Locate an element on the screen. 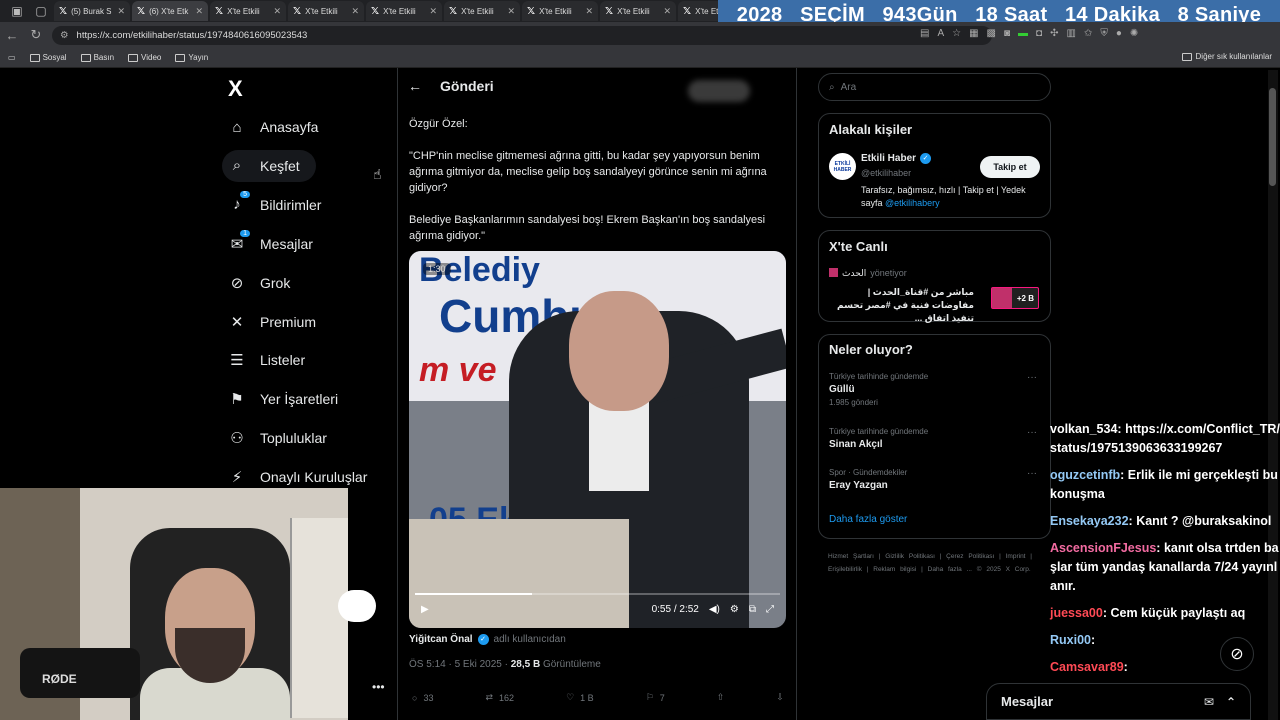 This screenshot has width=1280, height=720. other-bookmarks: Diğer sık kullanılanlar is located at coordinates (1226, 56).